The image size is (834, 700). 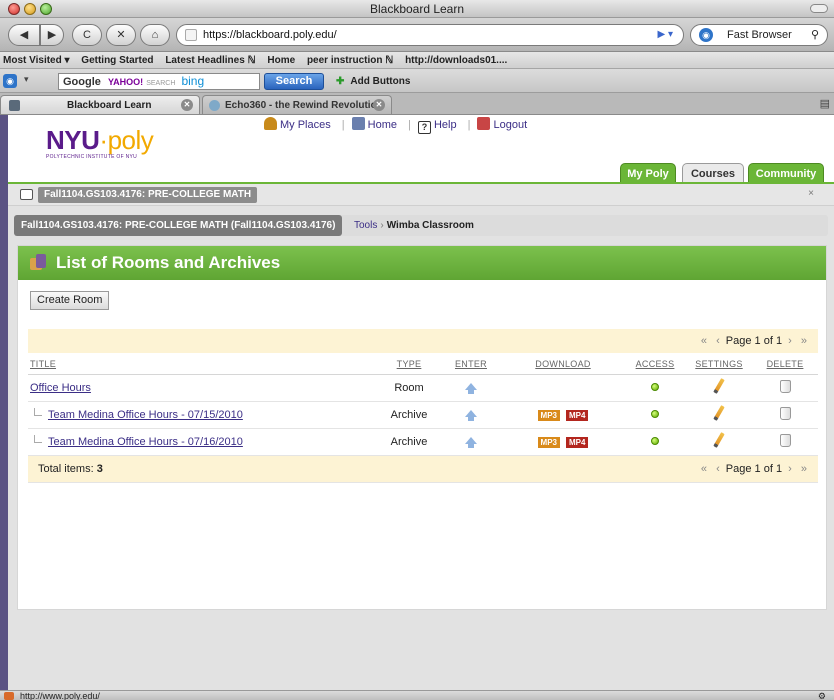 I want to click on url-input: https://blackboard.poly.edu/ ▶ ▾, so click(x=430, y=35).